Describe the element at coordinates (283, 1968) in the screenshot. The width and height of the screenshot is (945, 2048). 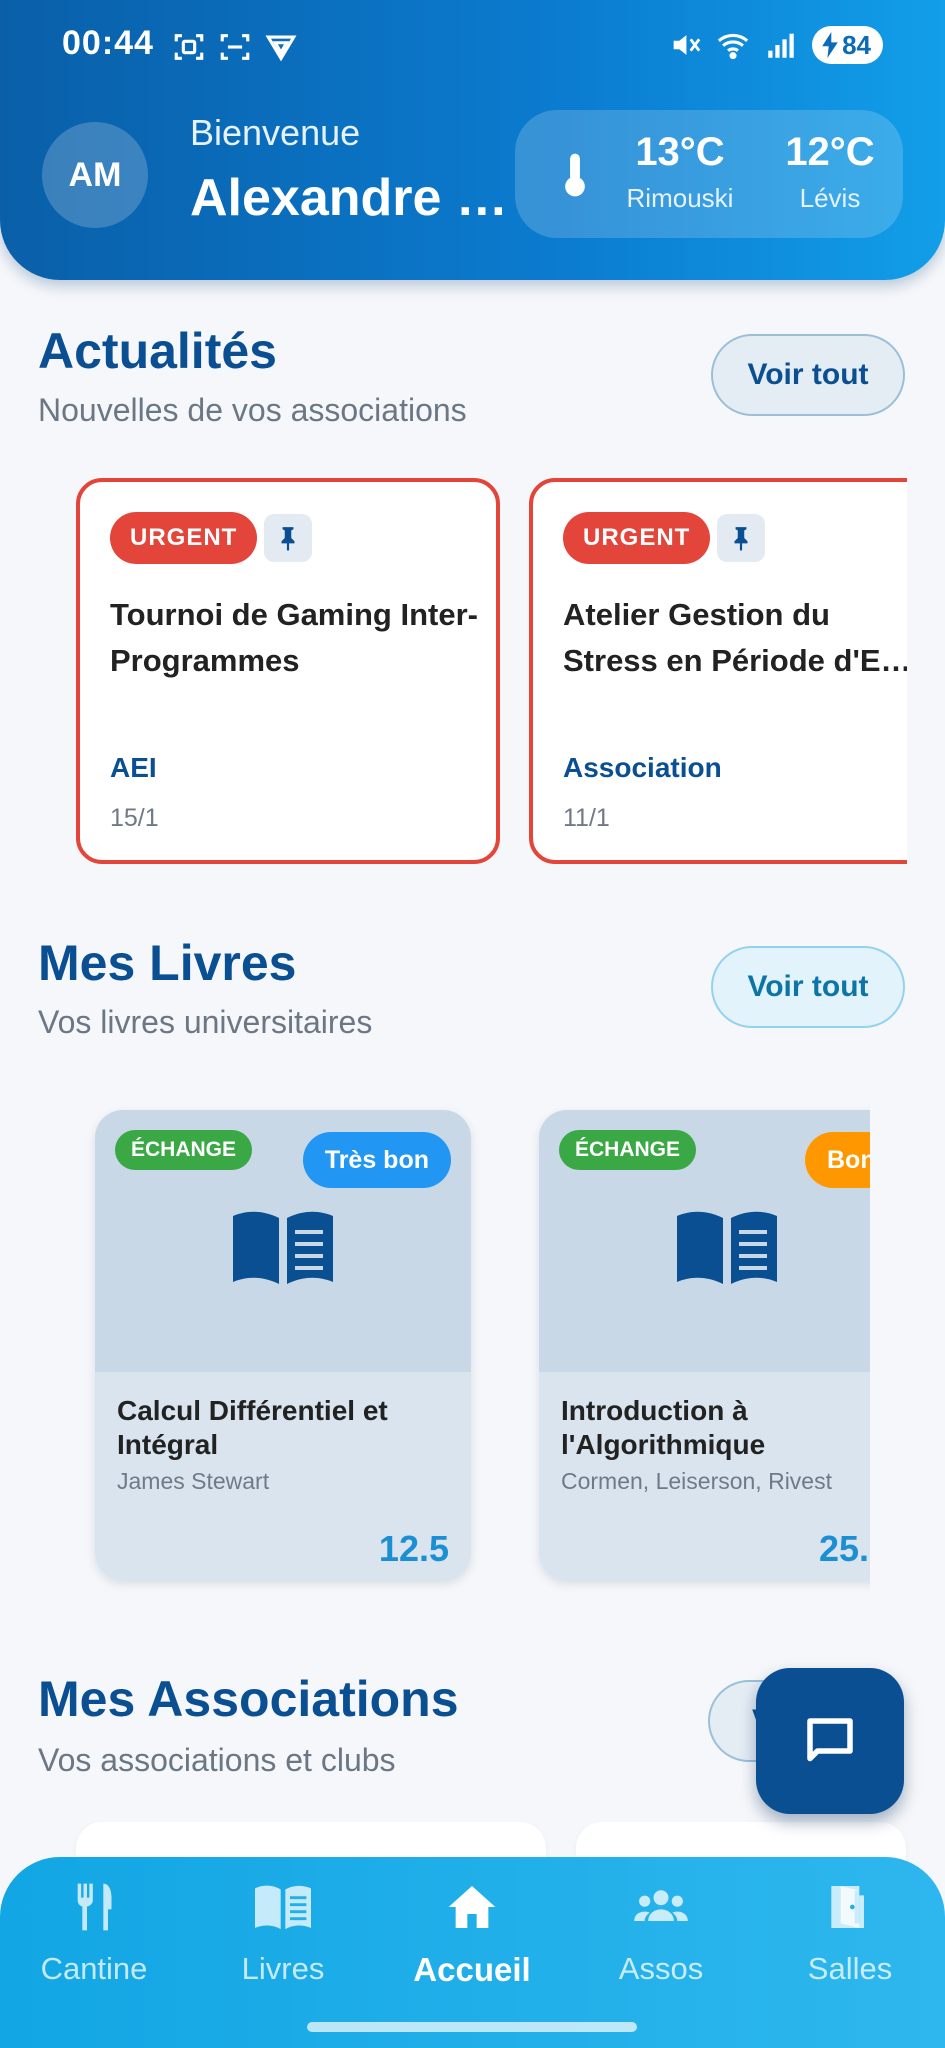
I see `nav-label: Livres` at that location.